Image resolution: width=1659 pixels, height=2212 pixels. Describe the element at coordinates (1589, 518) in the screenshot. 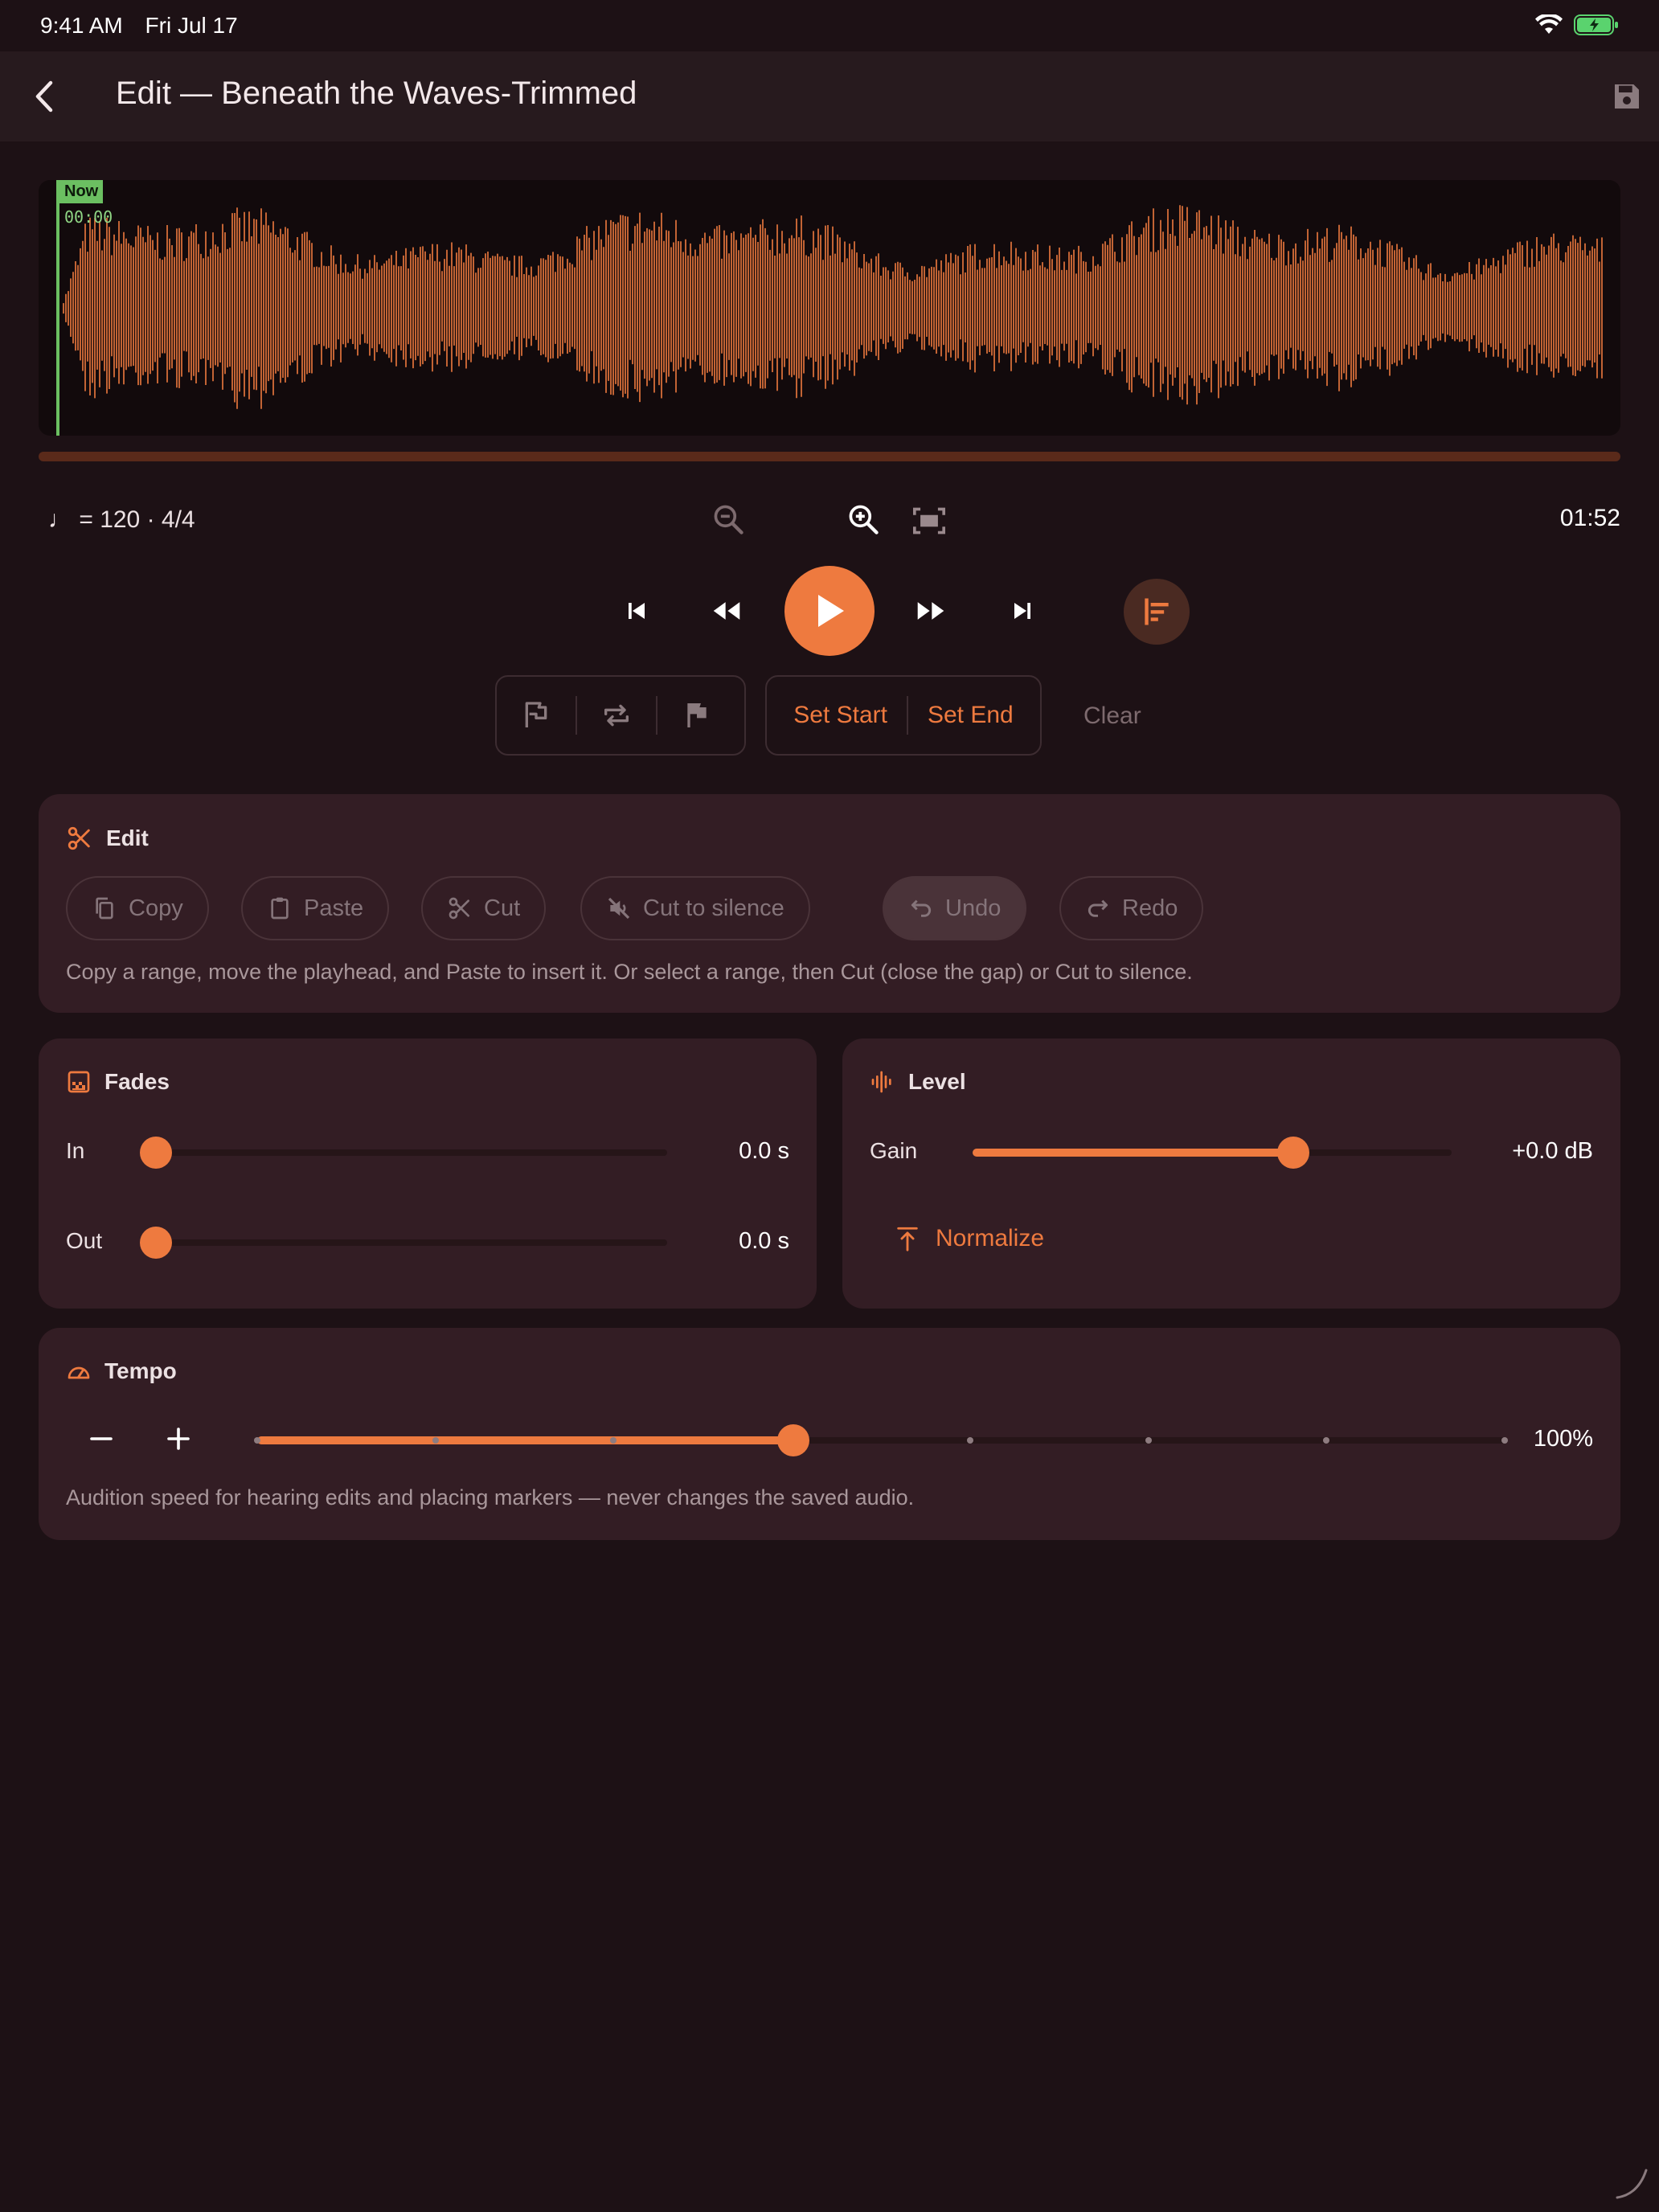

I see `total-duration: 01:52` at that location.